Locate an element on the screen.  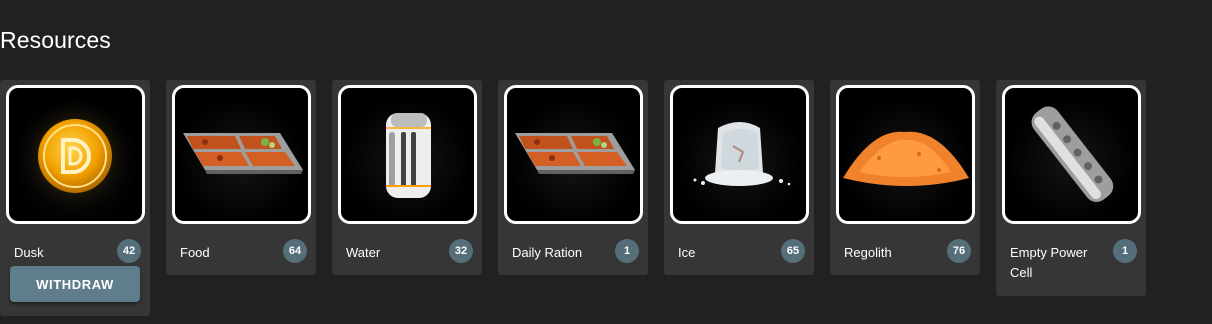
ration-tray-icon is located at coordinates (575, 153).